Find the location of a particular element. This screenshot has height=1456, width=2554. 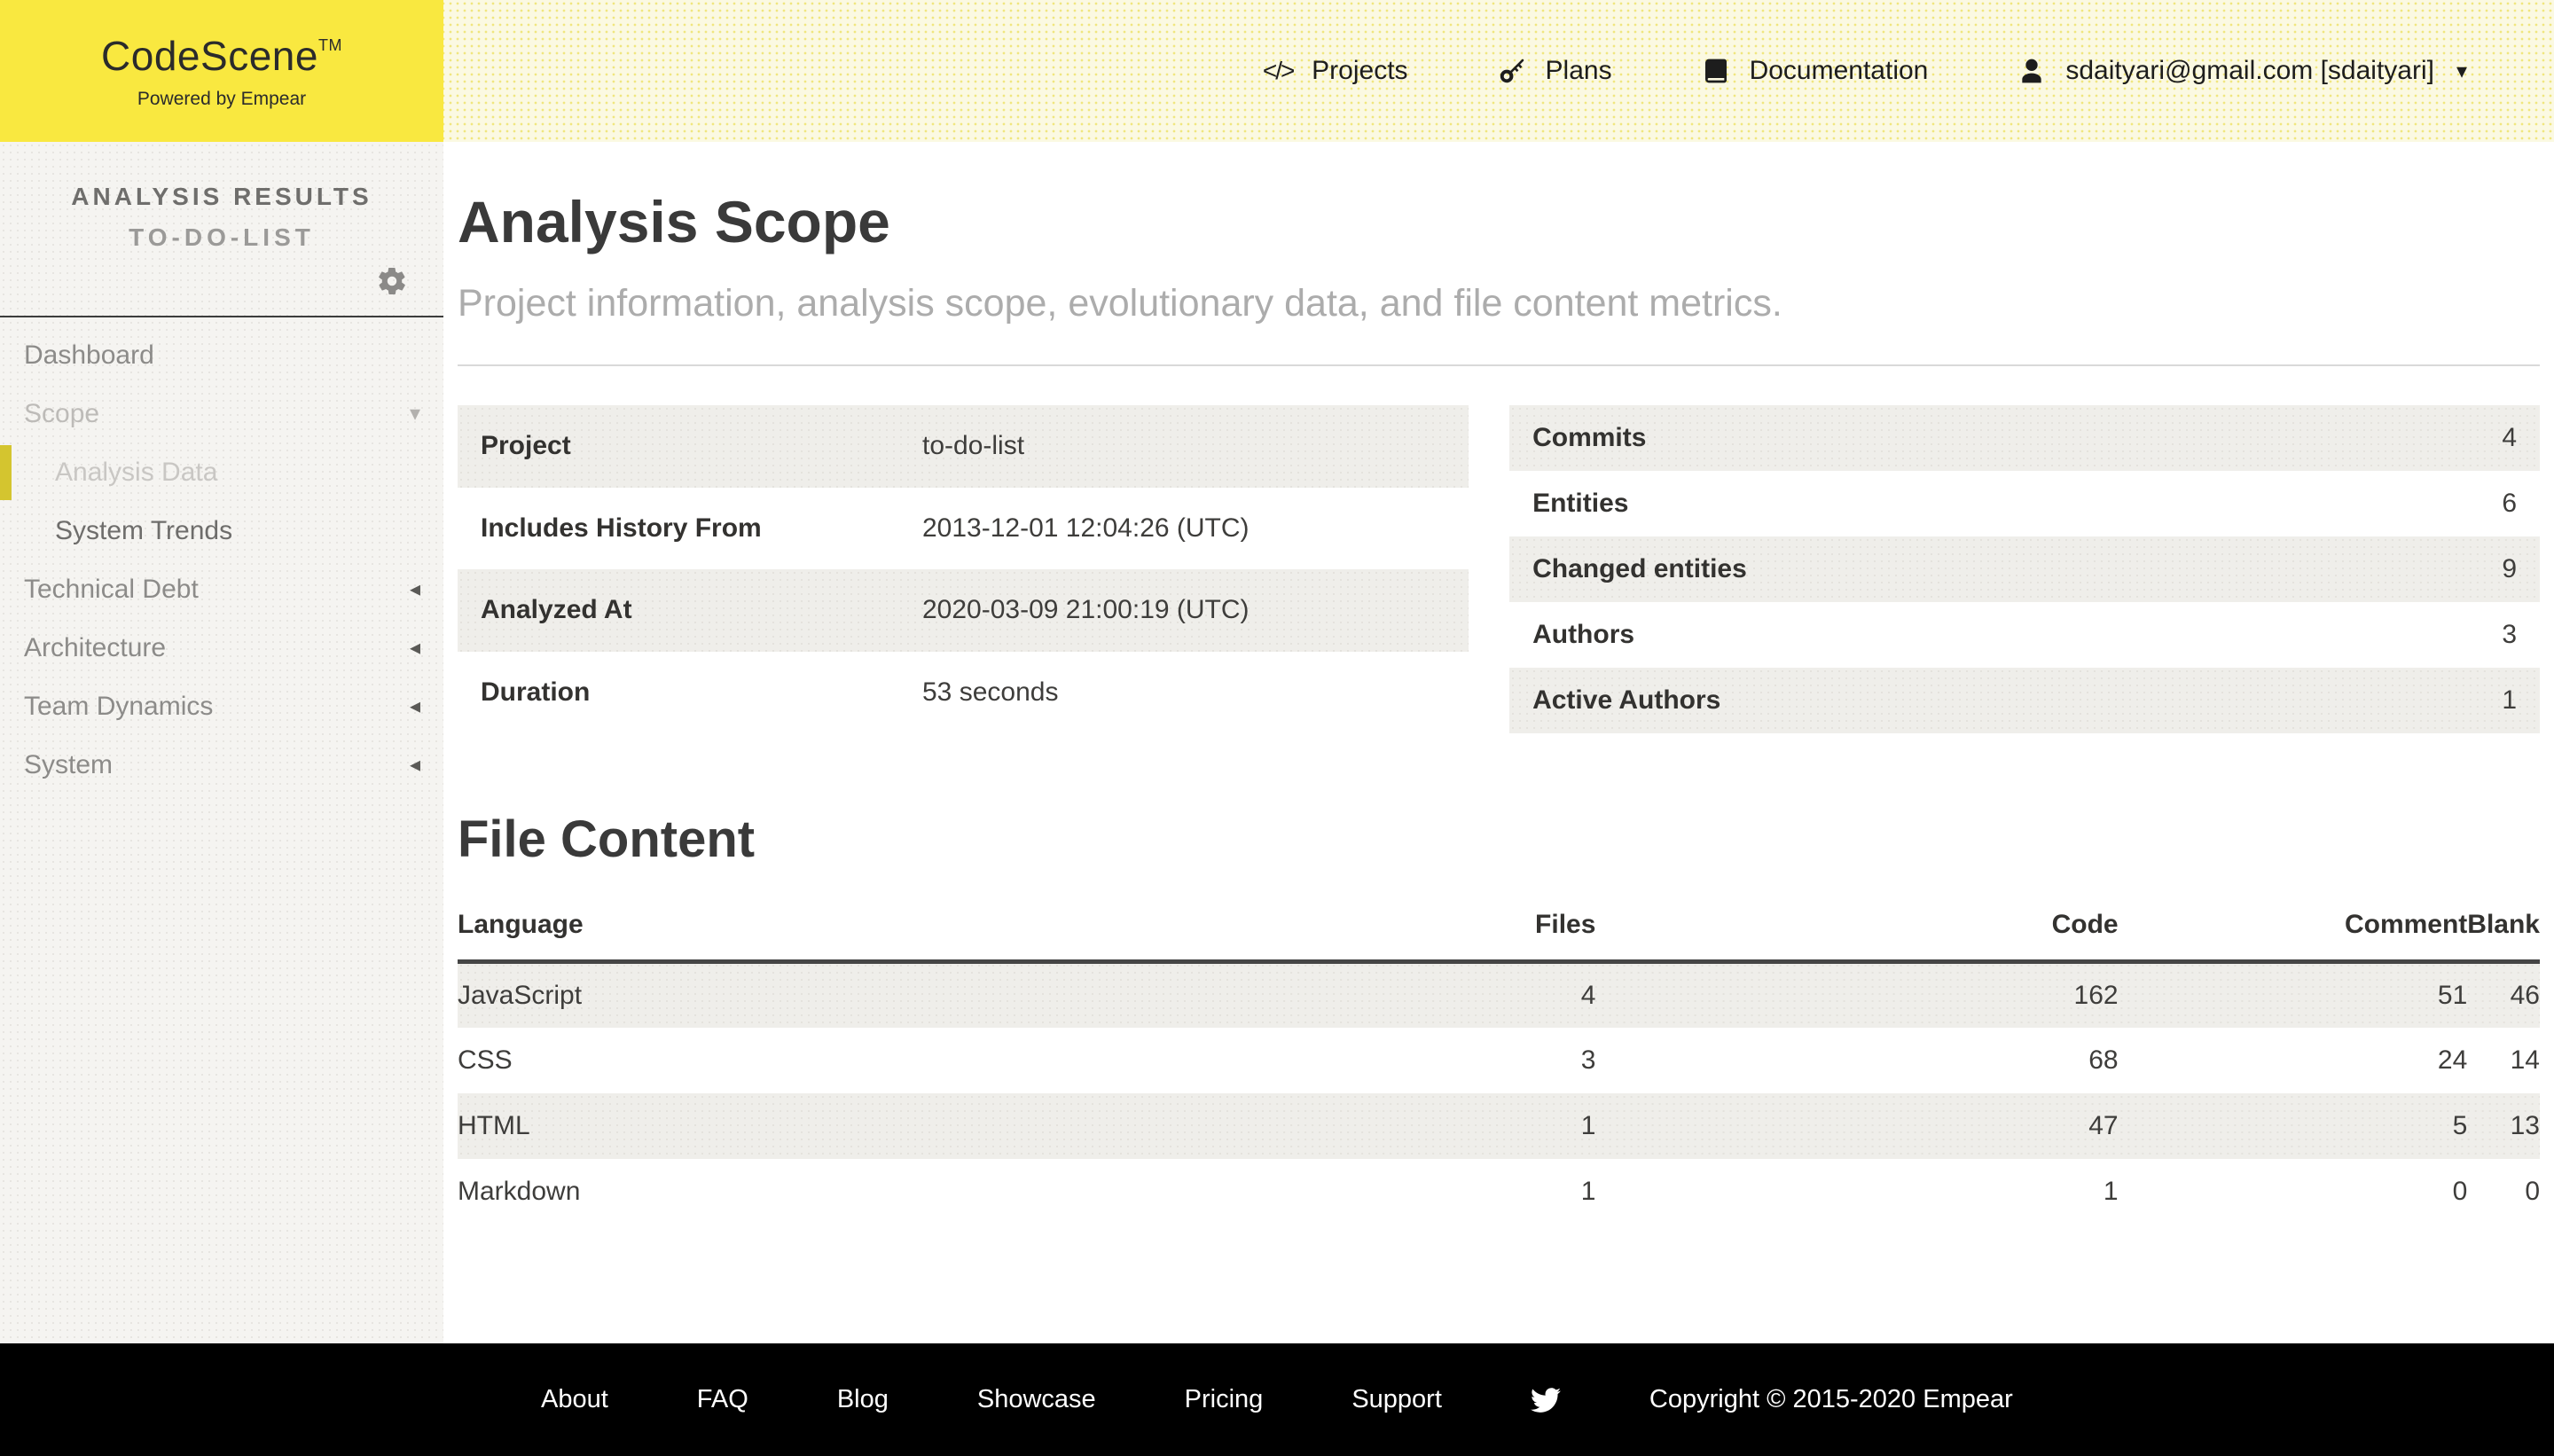

nav-user-label: sdaityari@gmail.com [sdaityari] is located at coordinates (2249, 70).